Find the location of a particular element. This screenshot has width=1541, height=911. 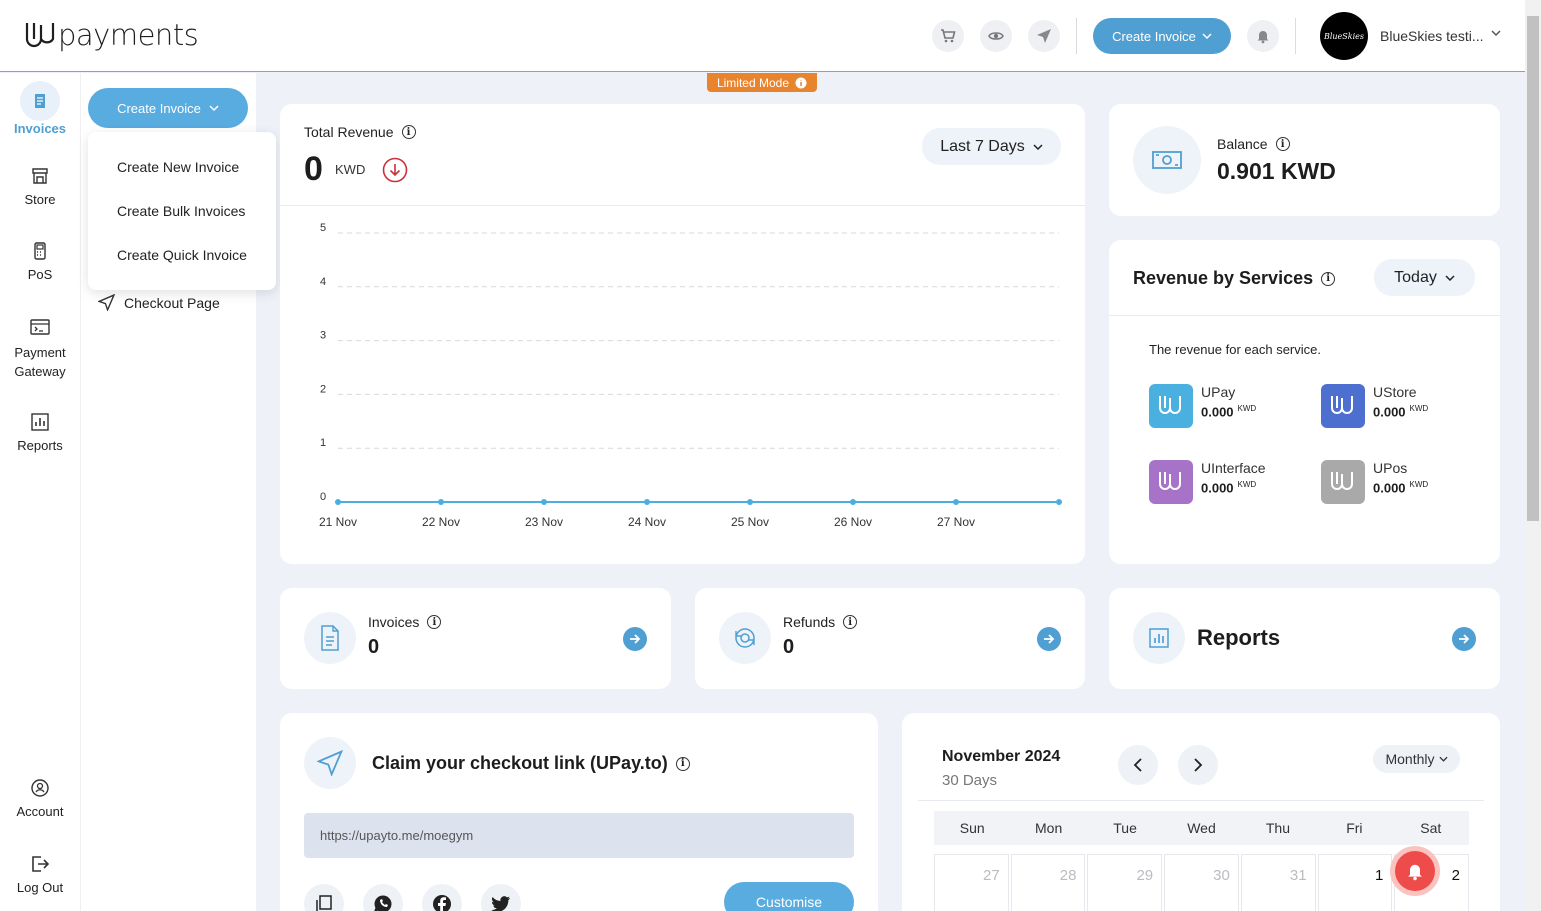

rail-item-pos: PoS is located at coordinates (40, 261).